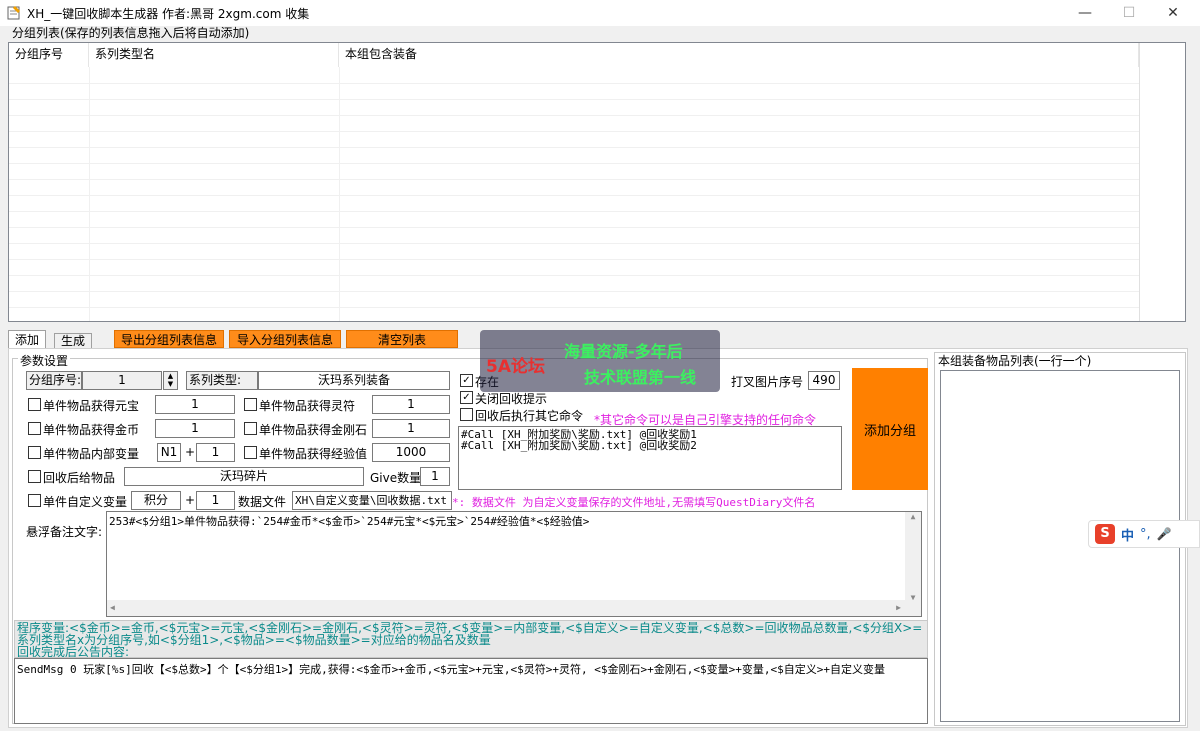 This screenshot has width=1200, height=731. Describe the element at coordinates (169, 452) in the screenshot. I see `internal-var-name-input: N1` at that location.